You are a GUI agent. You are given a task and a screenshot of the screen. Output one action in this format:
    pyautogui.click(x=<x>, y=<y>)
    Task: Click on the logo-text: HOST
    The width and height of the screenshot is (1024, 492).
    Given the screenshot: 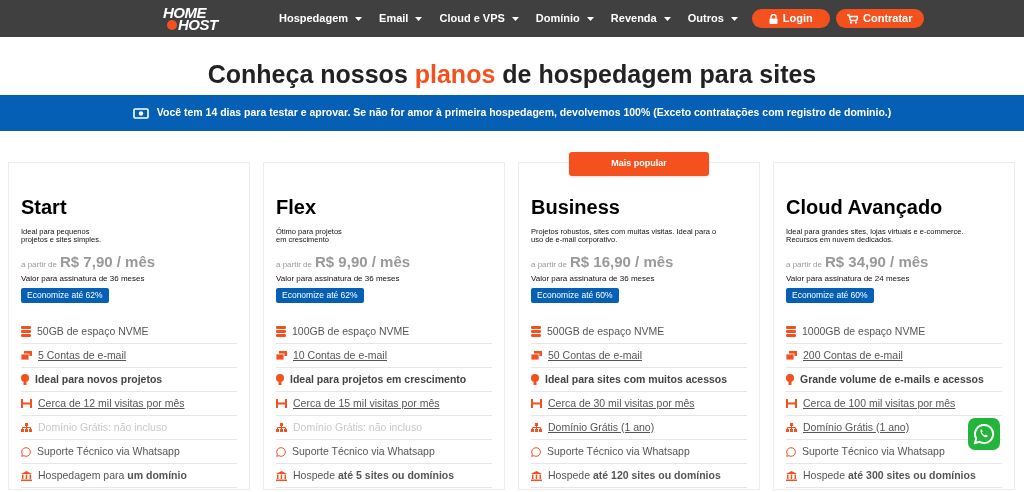 What is the action you would take?
    pyautogui.click(x=198, y=24)
    